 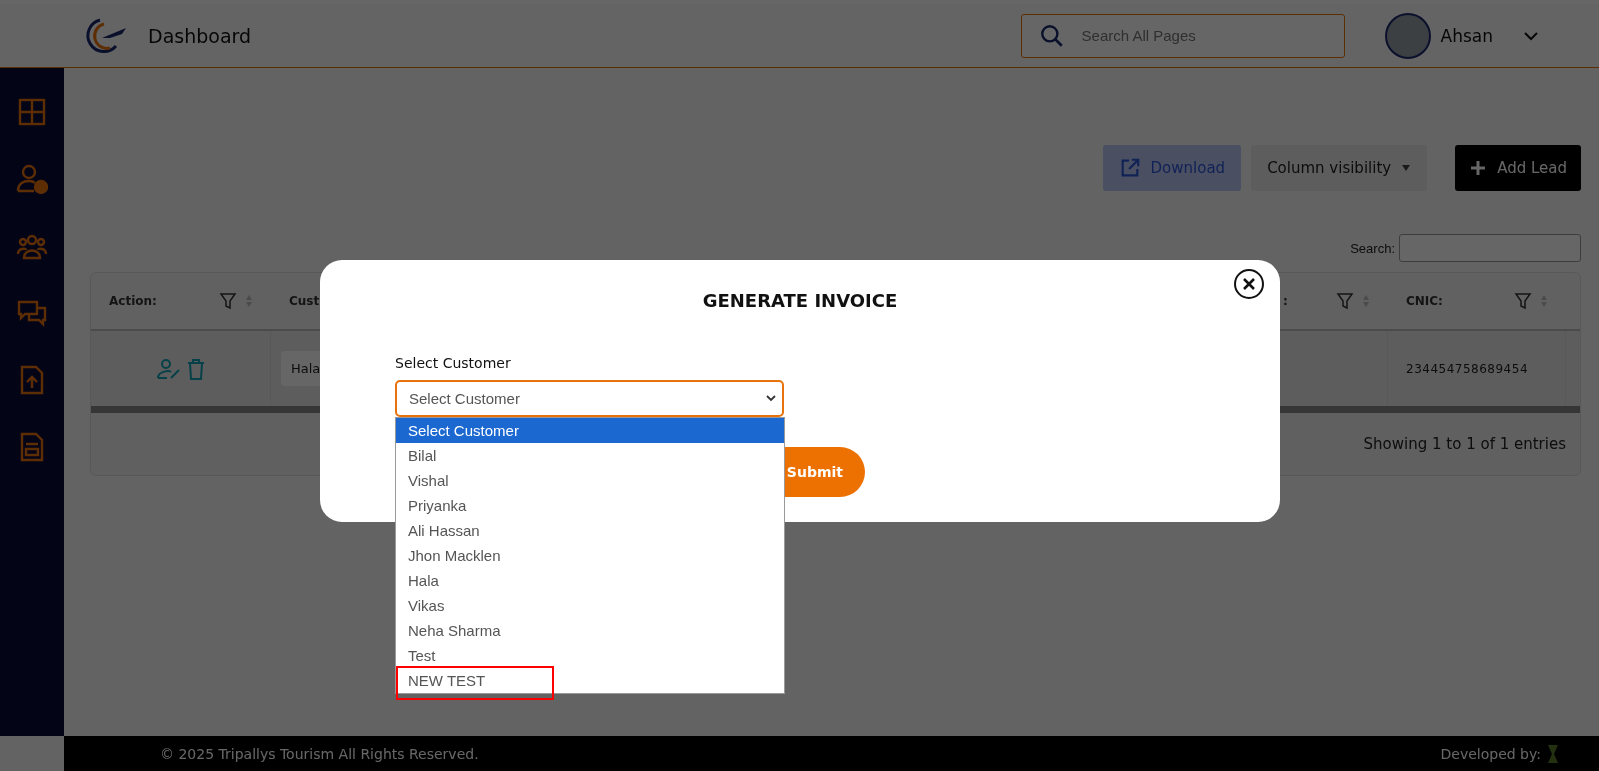 What do you see at coordinates (168, 368) in the screenshot?
I see `edit-user-icon` at bounding box center [168, 368].